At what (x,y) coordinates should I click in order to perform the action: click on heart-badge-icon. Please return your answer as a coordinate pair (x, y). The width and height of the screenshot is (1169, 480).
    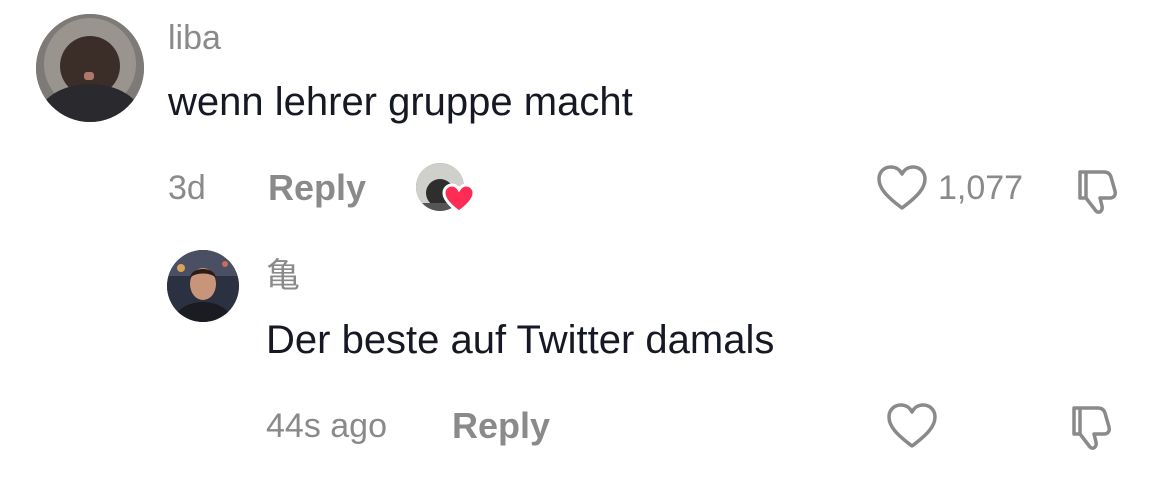
    Looking at the image, I should click on (459, 201).